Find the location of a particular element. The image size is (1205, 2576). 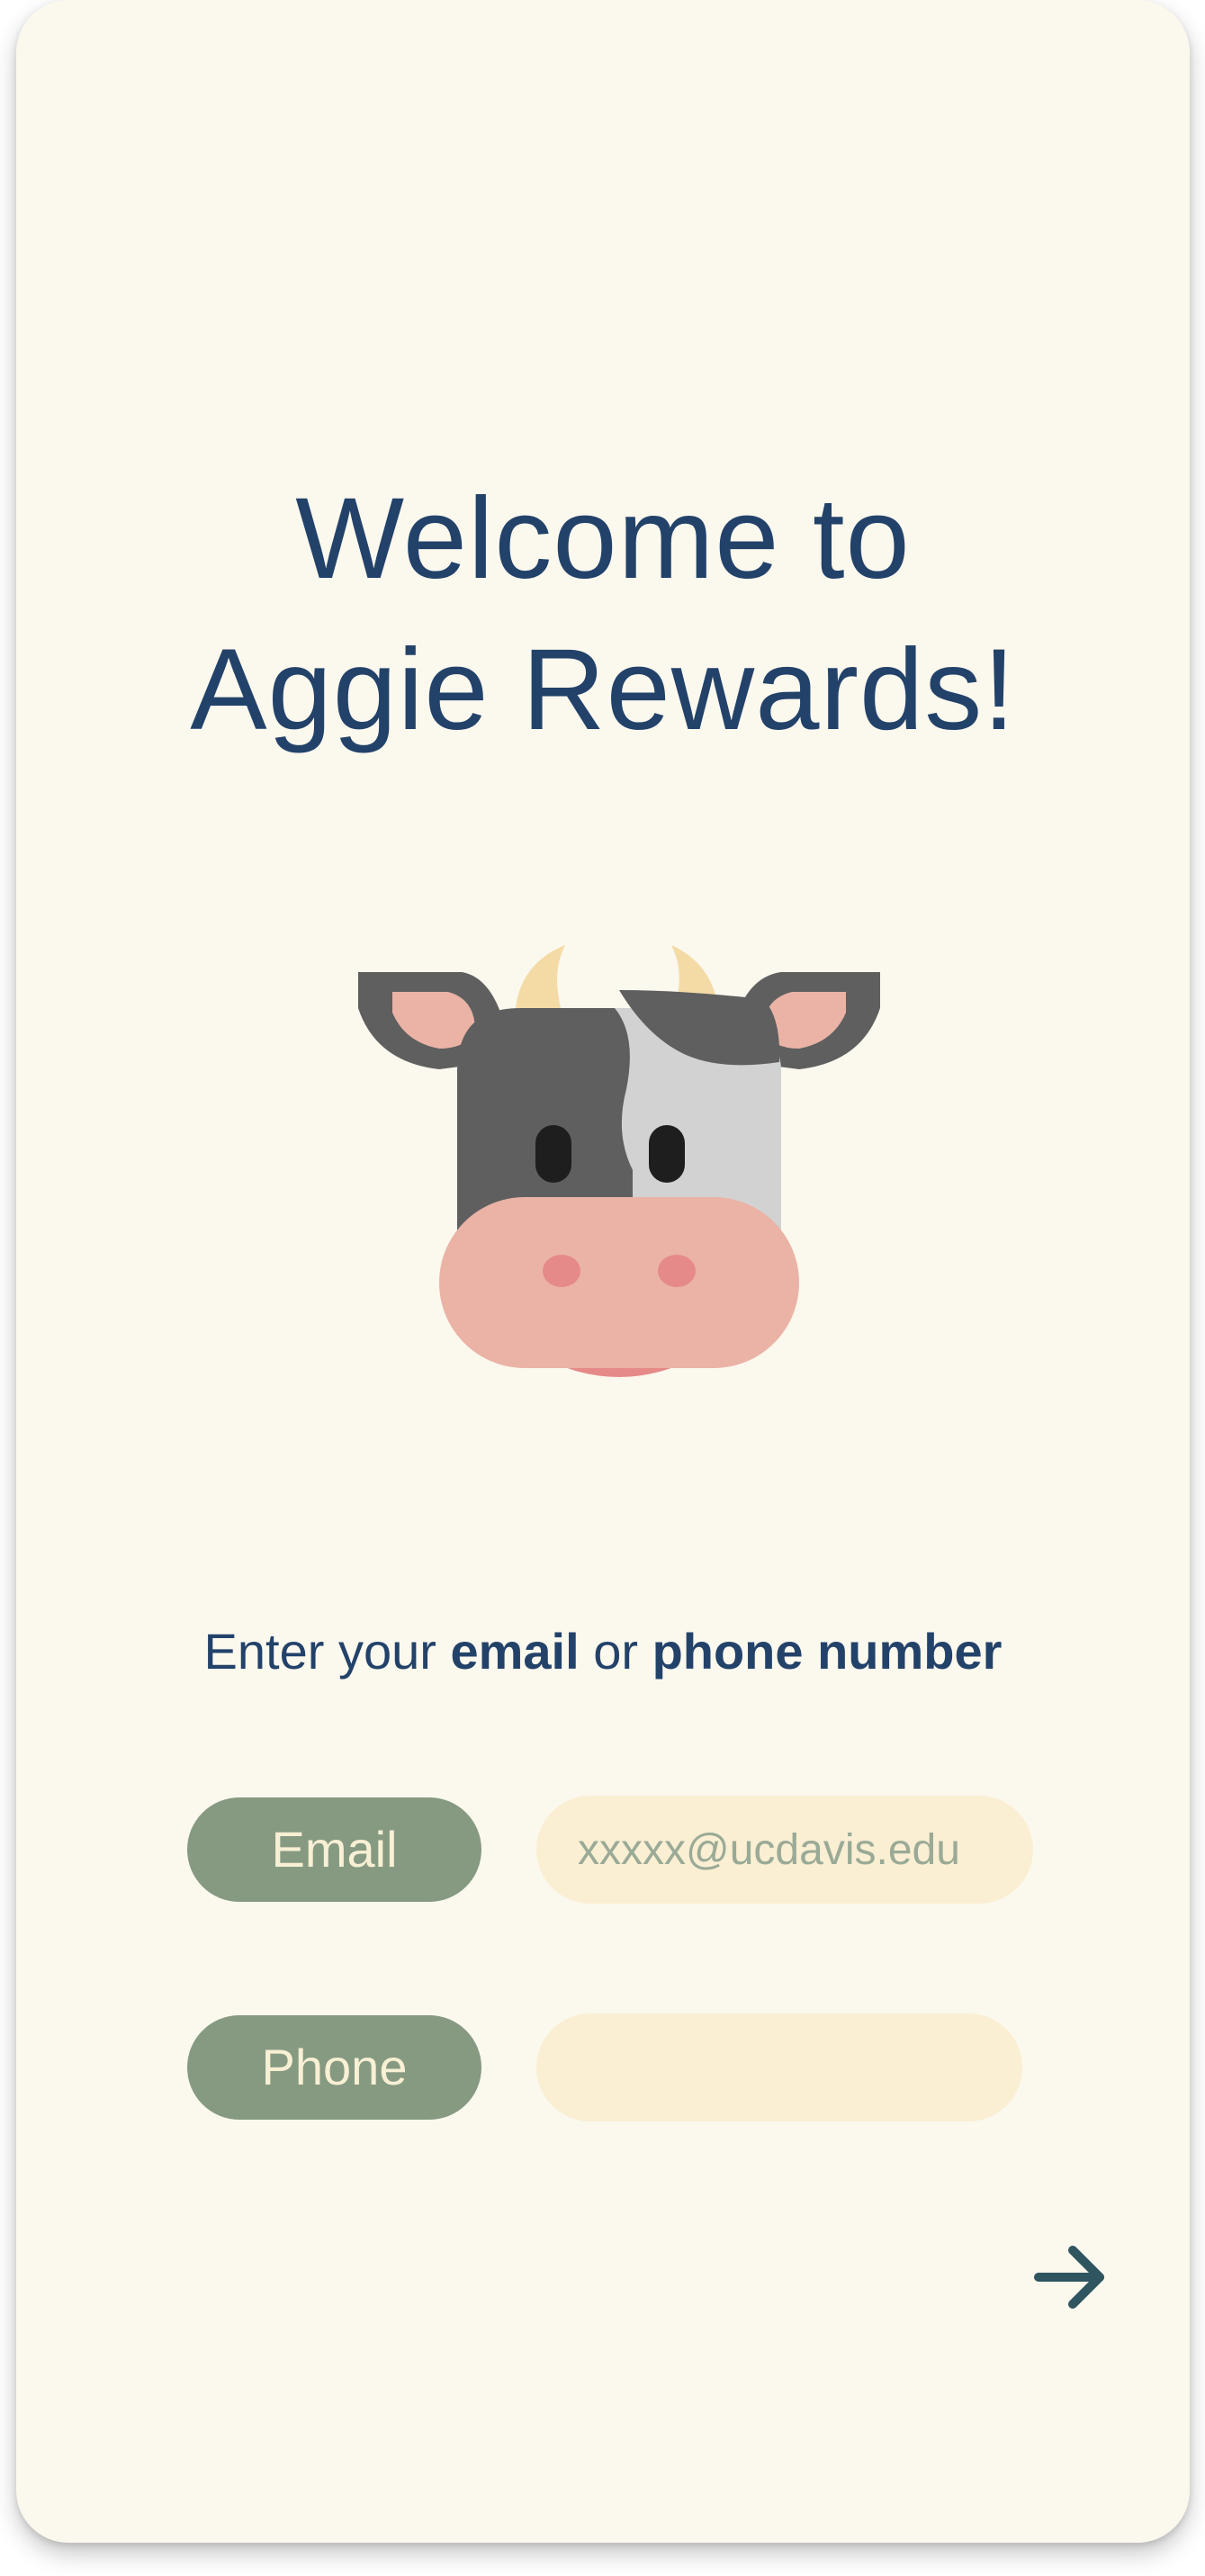

next-arrow-button is located at coordinates (1071, 2277).